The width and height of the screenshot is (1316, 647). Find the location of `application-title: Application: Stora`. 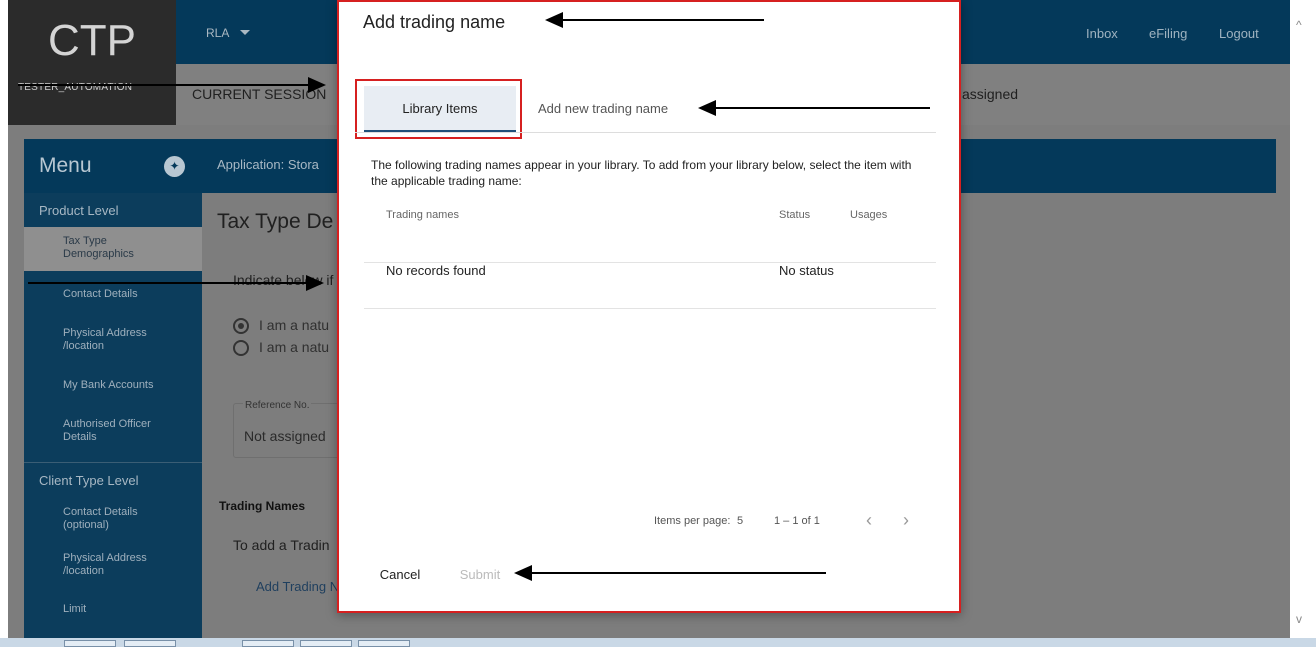

application-title: Application: Stora is located at coordinates (268, 164).